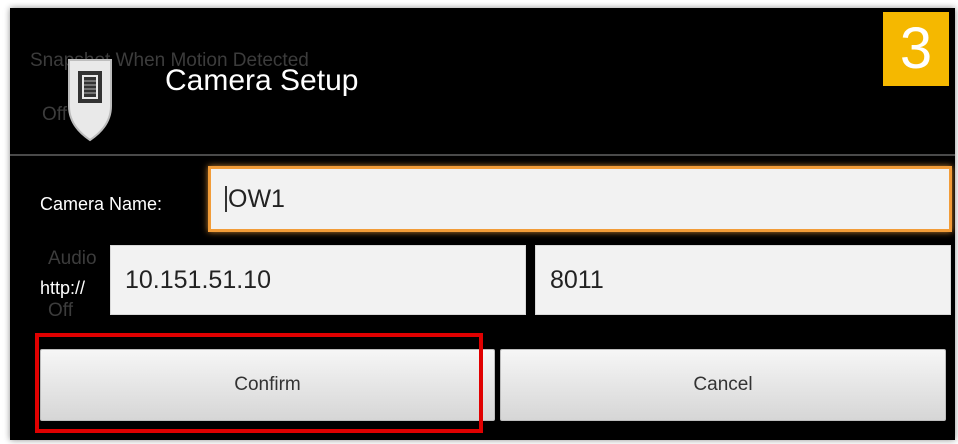 Image resolution: width=958 pixels, height=444 pixels. I want to click on background-setting-audio: Audio, so click(72, 258).